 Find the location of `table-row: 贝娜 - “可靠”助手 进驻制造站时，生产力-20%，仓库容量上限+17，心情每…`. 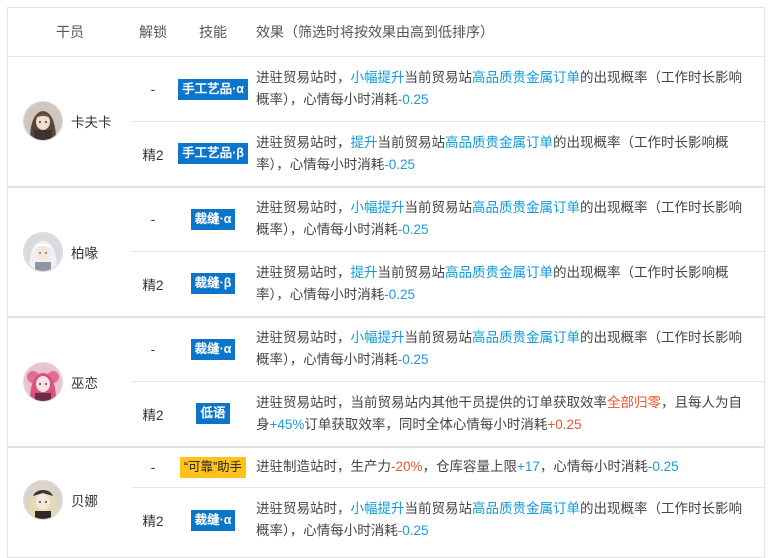

table-row: 贝娜 - “可靠”助手 进驻制造站时，生产力-20%，仓库容量上限+17，心情每… is located at coordinates (386, 482).